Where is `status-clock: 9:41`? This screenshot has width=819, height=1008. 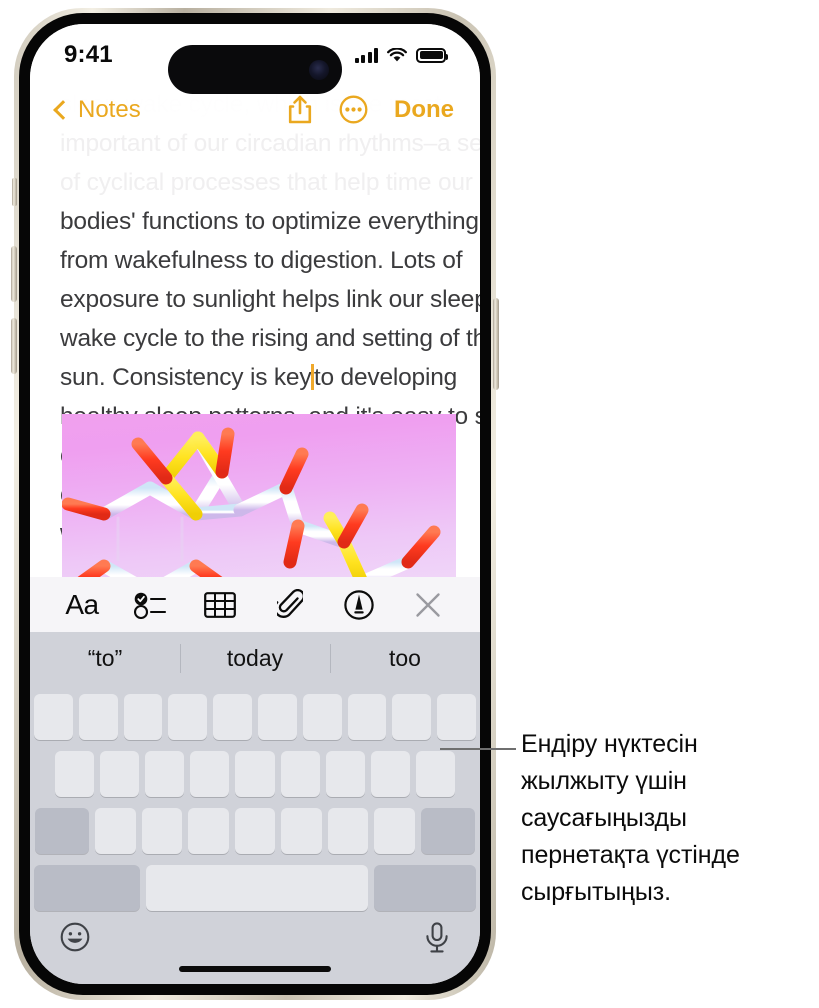
status-clock: 9:41 is located at coordinates (88, 54).